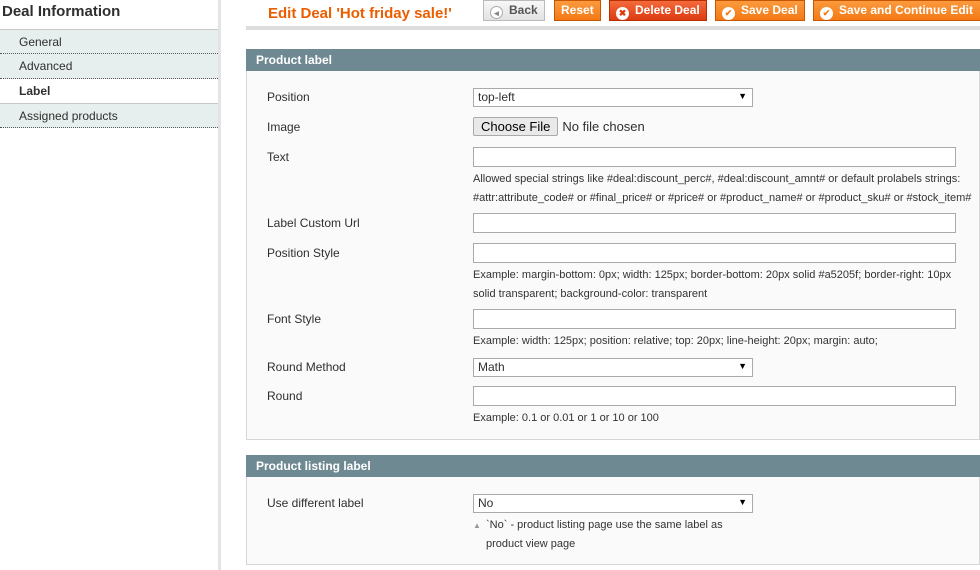  What do you see at coordinates (566, 418) in the screenshot?
I see `round-note: Example: 0.1 or 0.01 or 1 or 10 or 100` at bounding box center [566, 418].